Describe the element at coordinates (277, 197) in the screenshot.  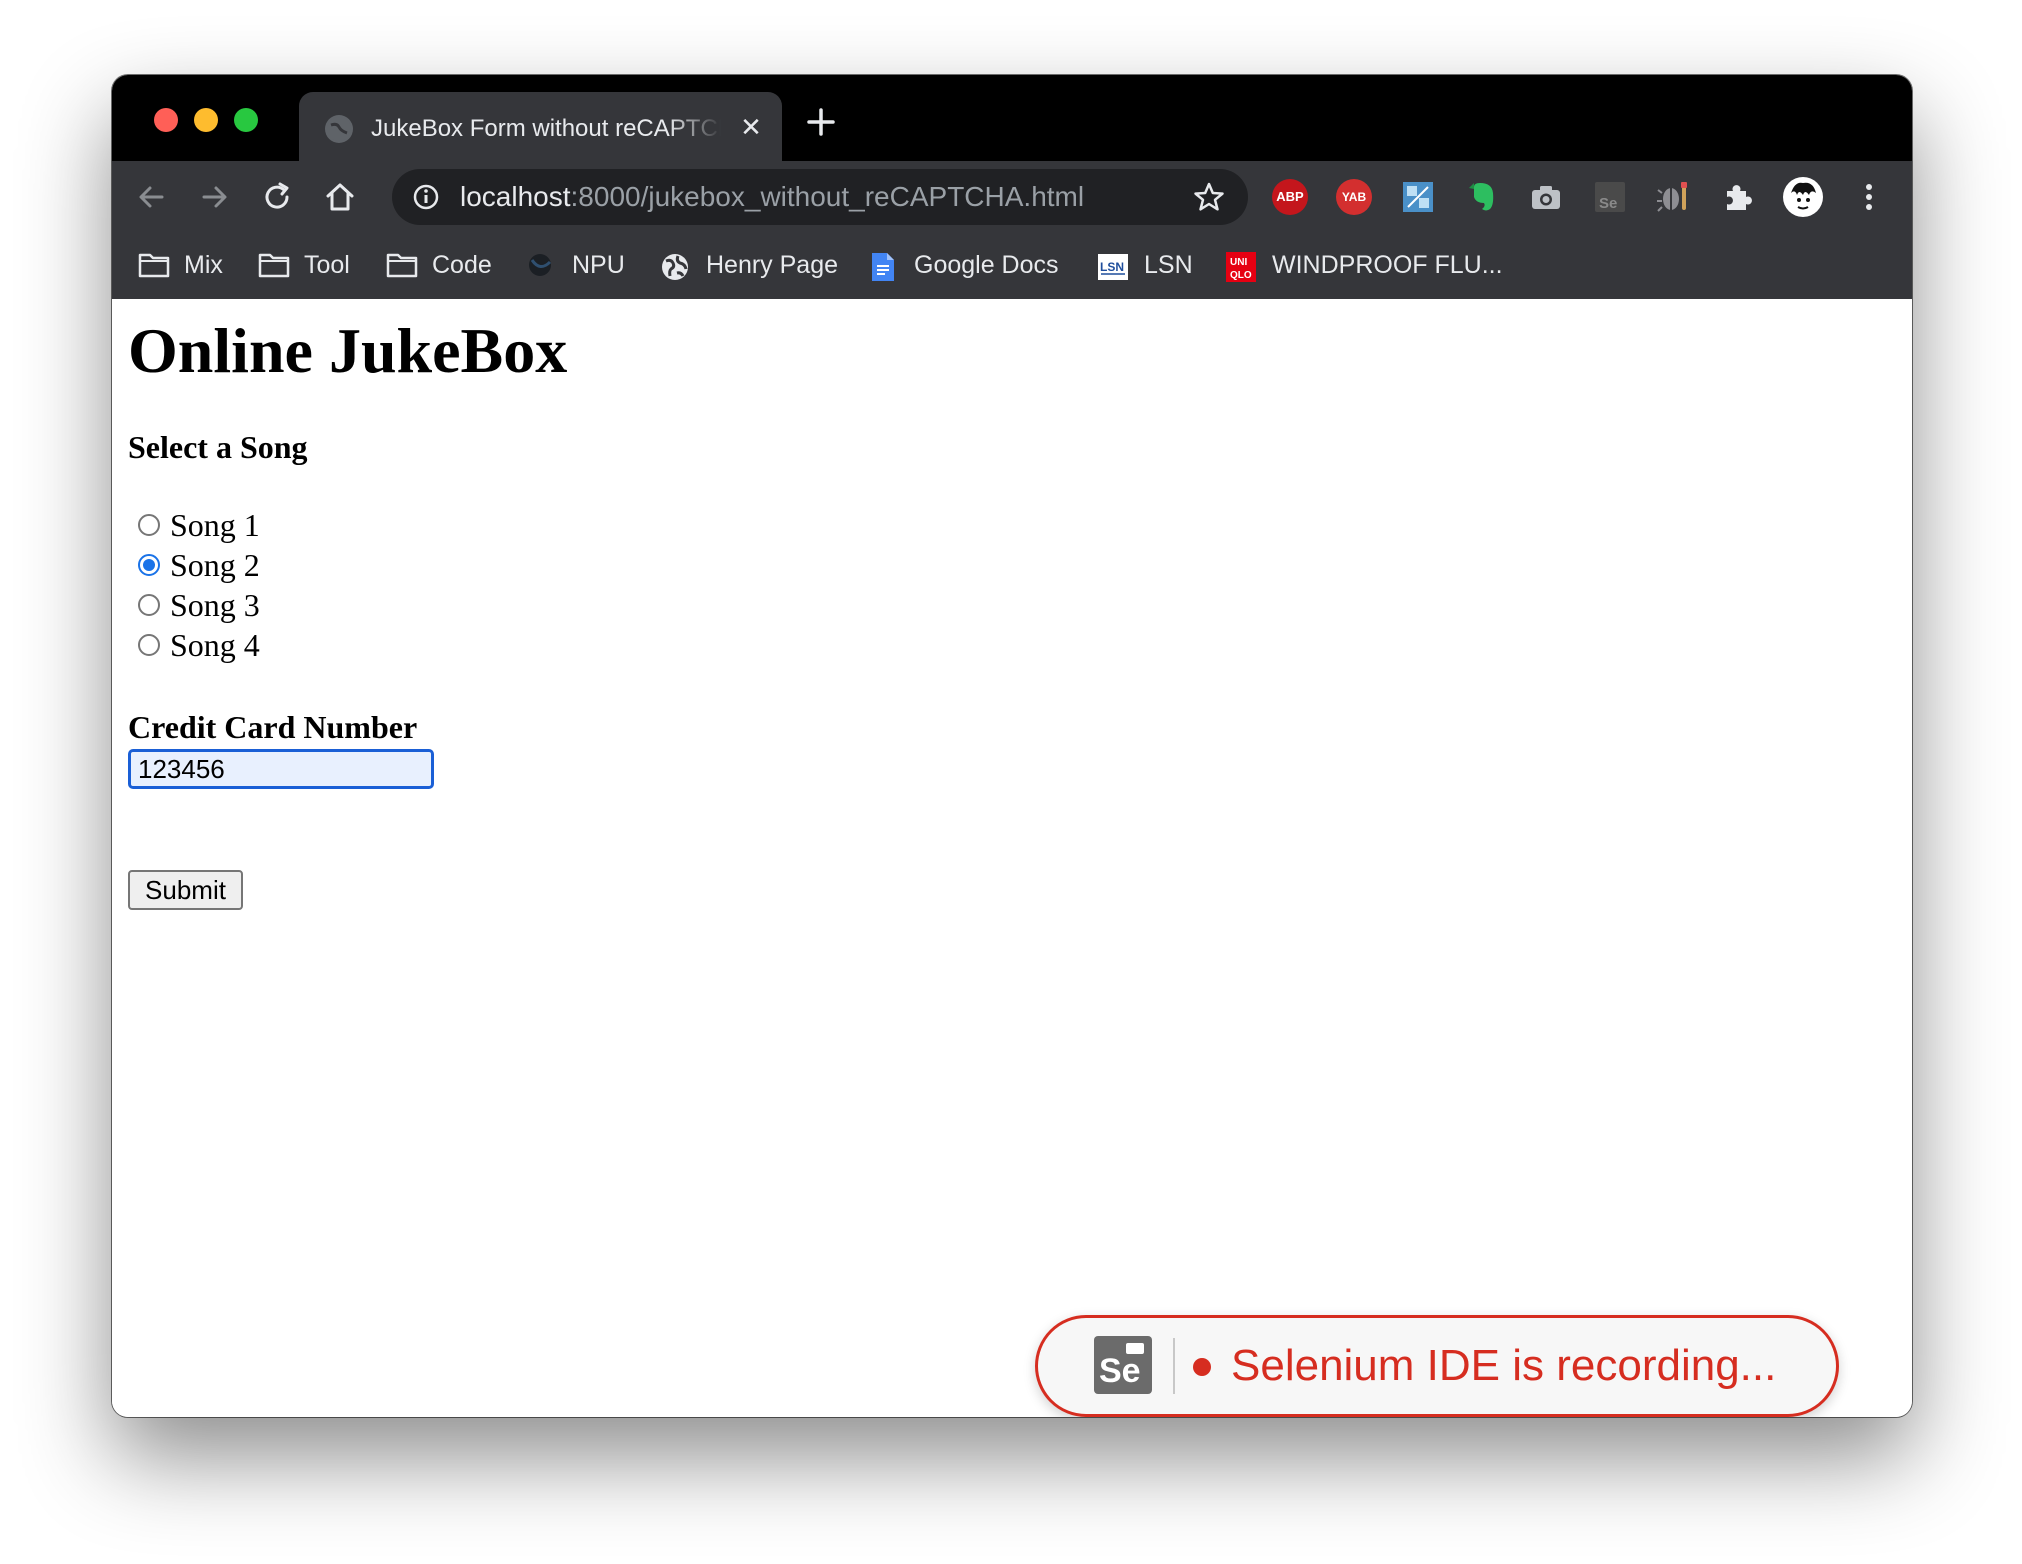
I see `reload-icon` at that location.